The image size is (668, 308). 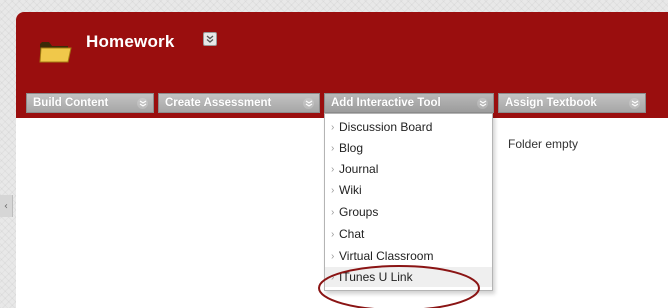 I want to click on menu-item-label: Virtual Classroom, so click(x=386, y=256).